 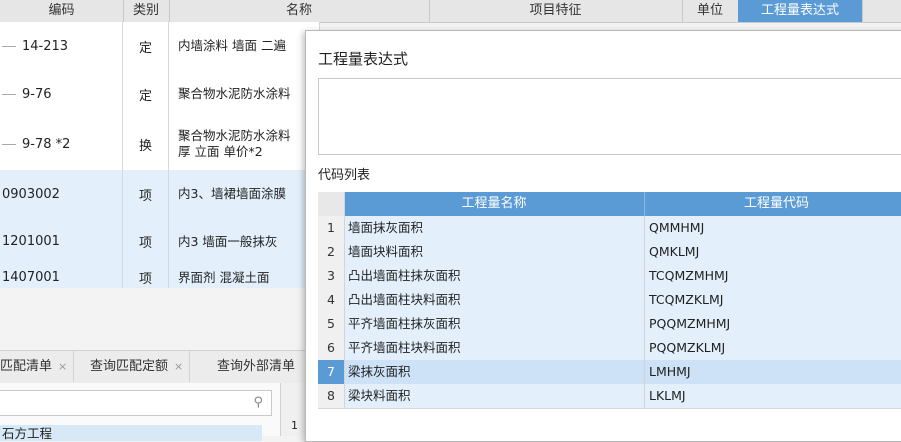 What do you see at coordinates (331, 204) in the screenshot?
I see `row-number-header` at bounding box center [331, 204].